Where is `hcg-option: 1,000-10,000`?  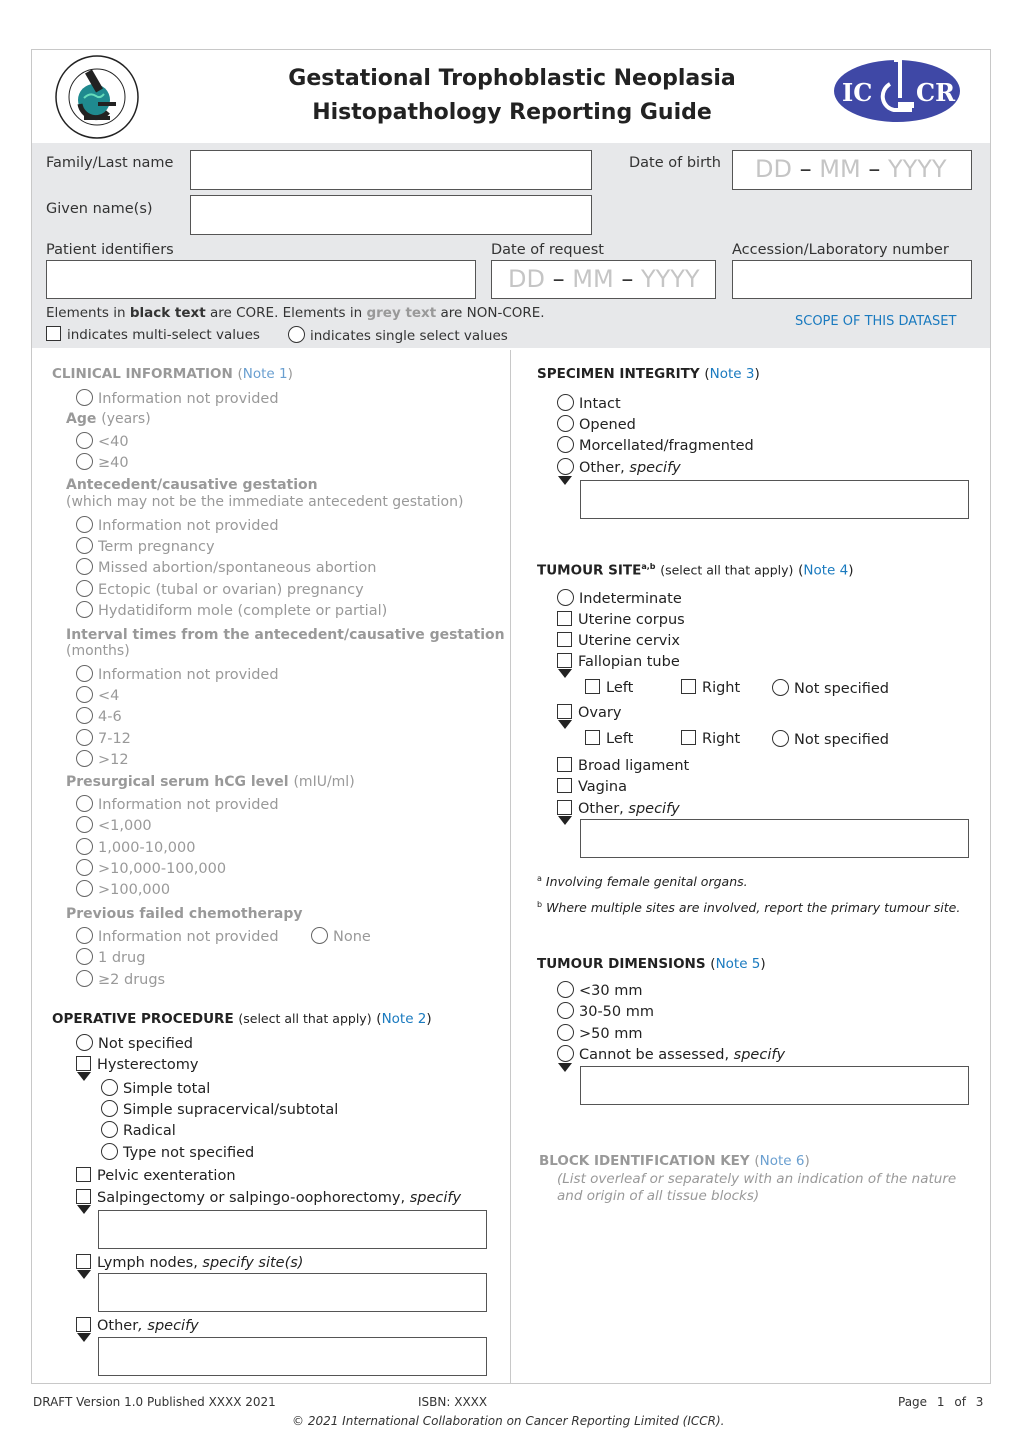 hcg-option: 1,000-10,000 is located at coordinates (135, 847).